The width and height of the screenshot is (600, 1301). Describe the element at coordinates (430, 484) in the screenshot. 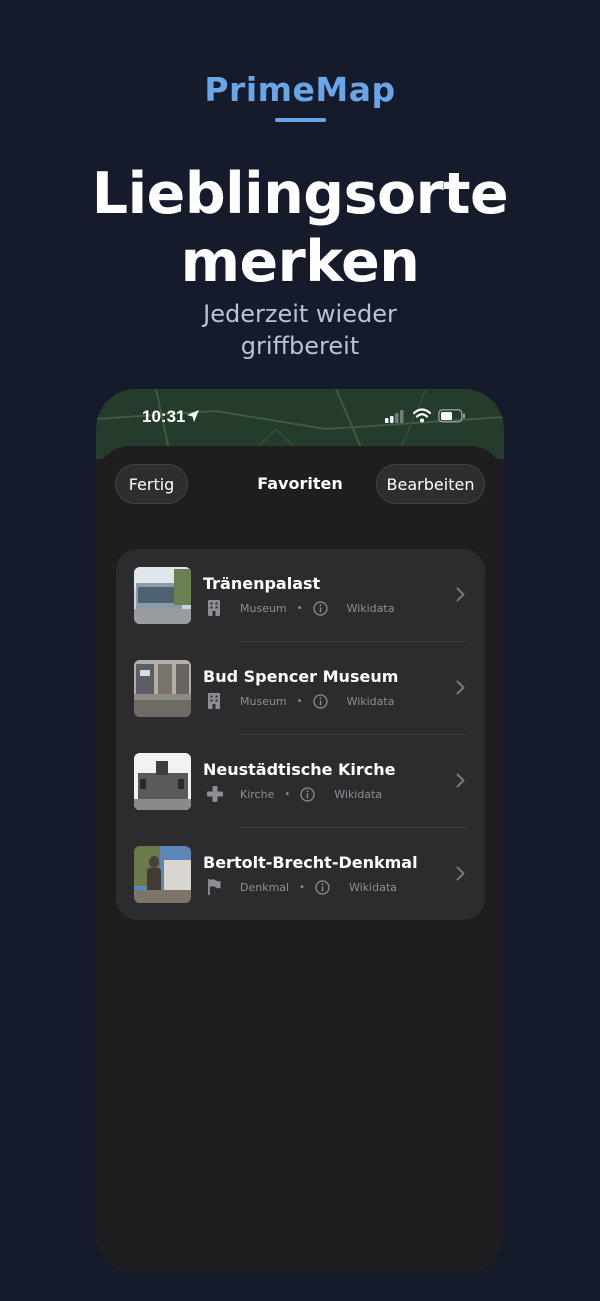

I see `edit-button: Bearbeiten` at that location.